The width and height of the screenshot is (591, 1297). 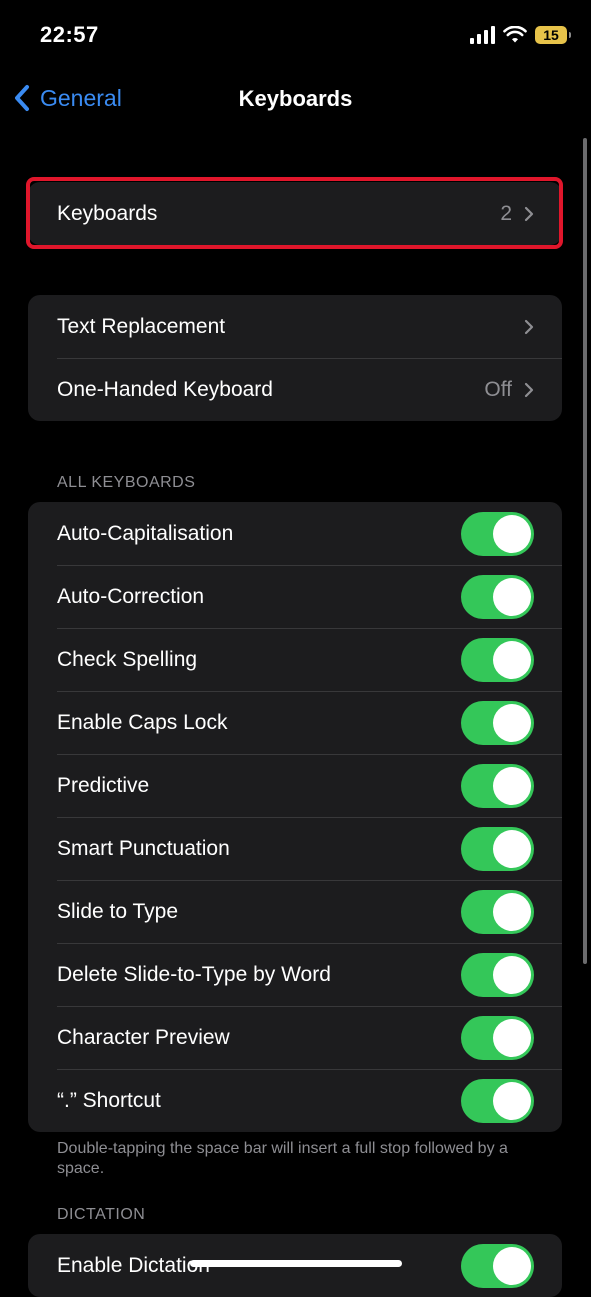 I want to click on battery-level: 15, so click(x=551, y=35).